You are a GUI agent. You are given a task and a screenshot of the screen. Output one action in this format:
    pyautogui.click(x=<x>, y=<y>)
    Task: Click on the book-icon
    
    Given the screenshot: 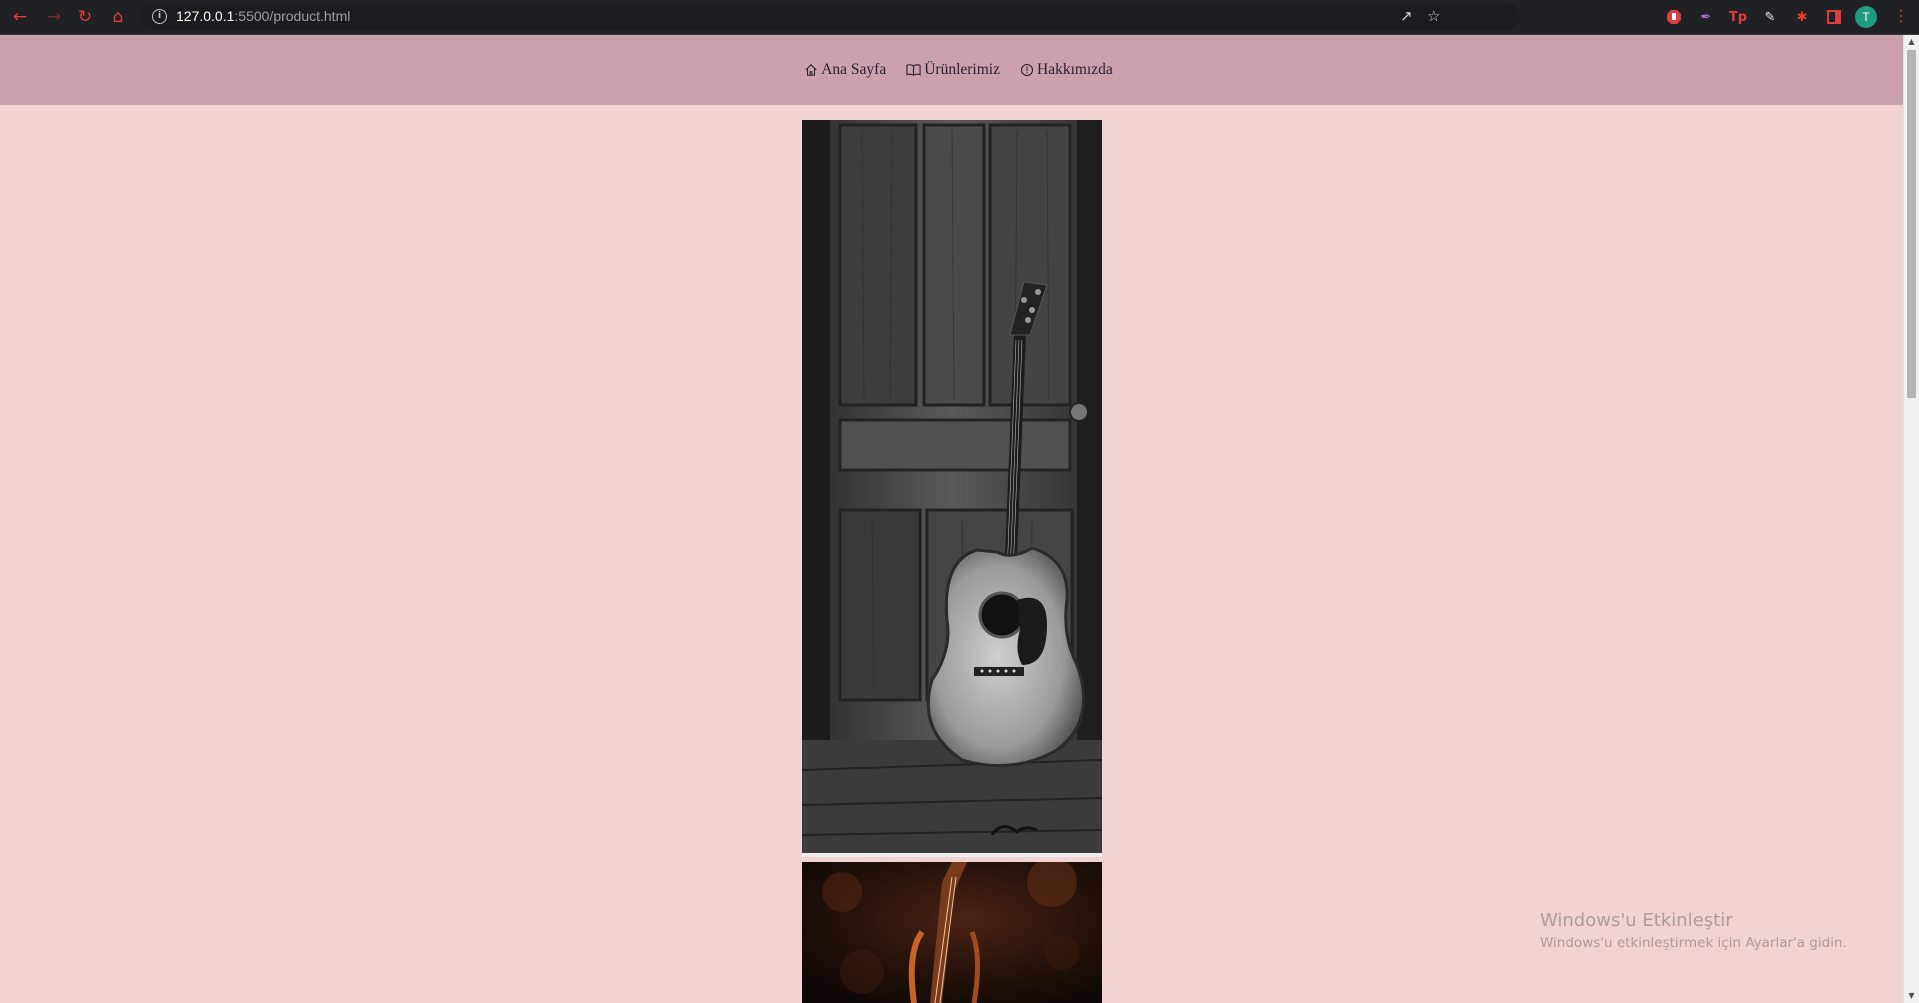 What is the action you would take?
    pyautogui.click(x=913, y=70)
    